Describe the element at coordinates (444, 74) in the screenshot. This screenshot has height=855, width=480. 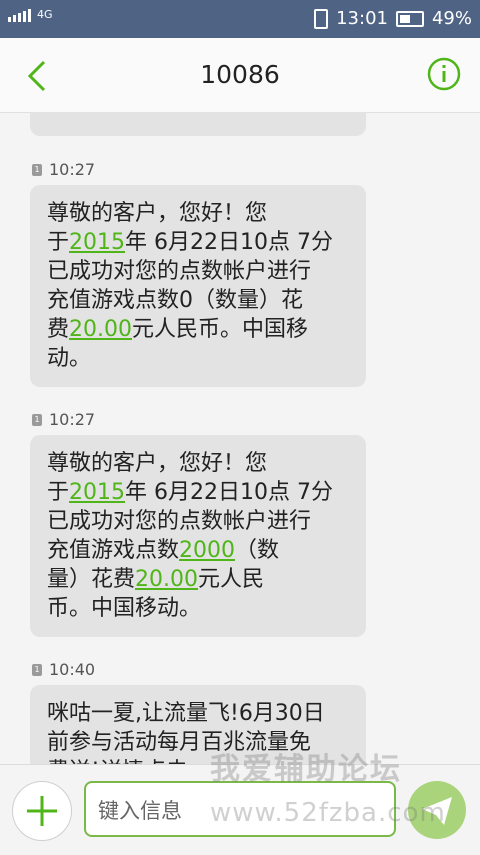
I see `info-icon` at that location.